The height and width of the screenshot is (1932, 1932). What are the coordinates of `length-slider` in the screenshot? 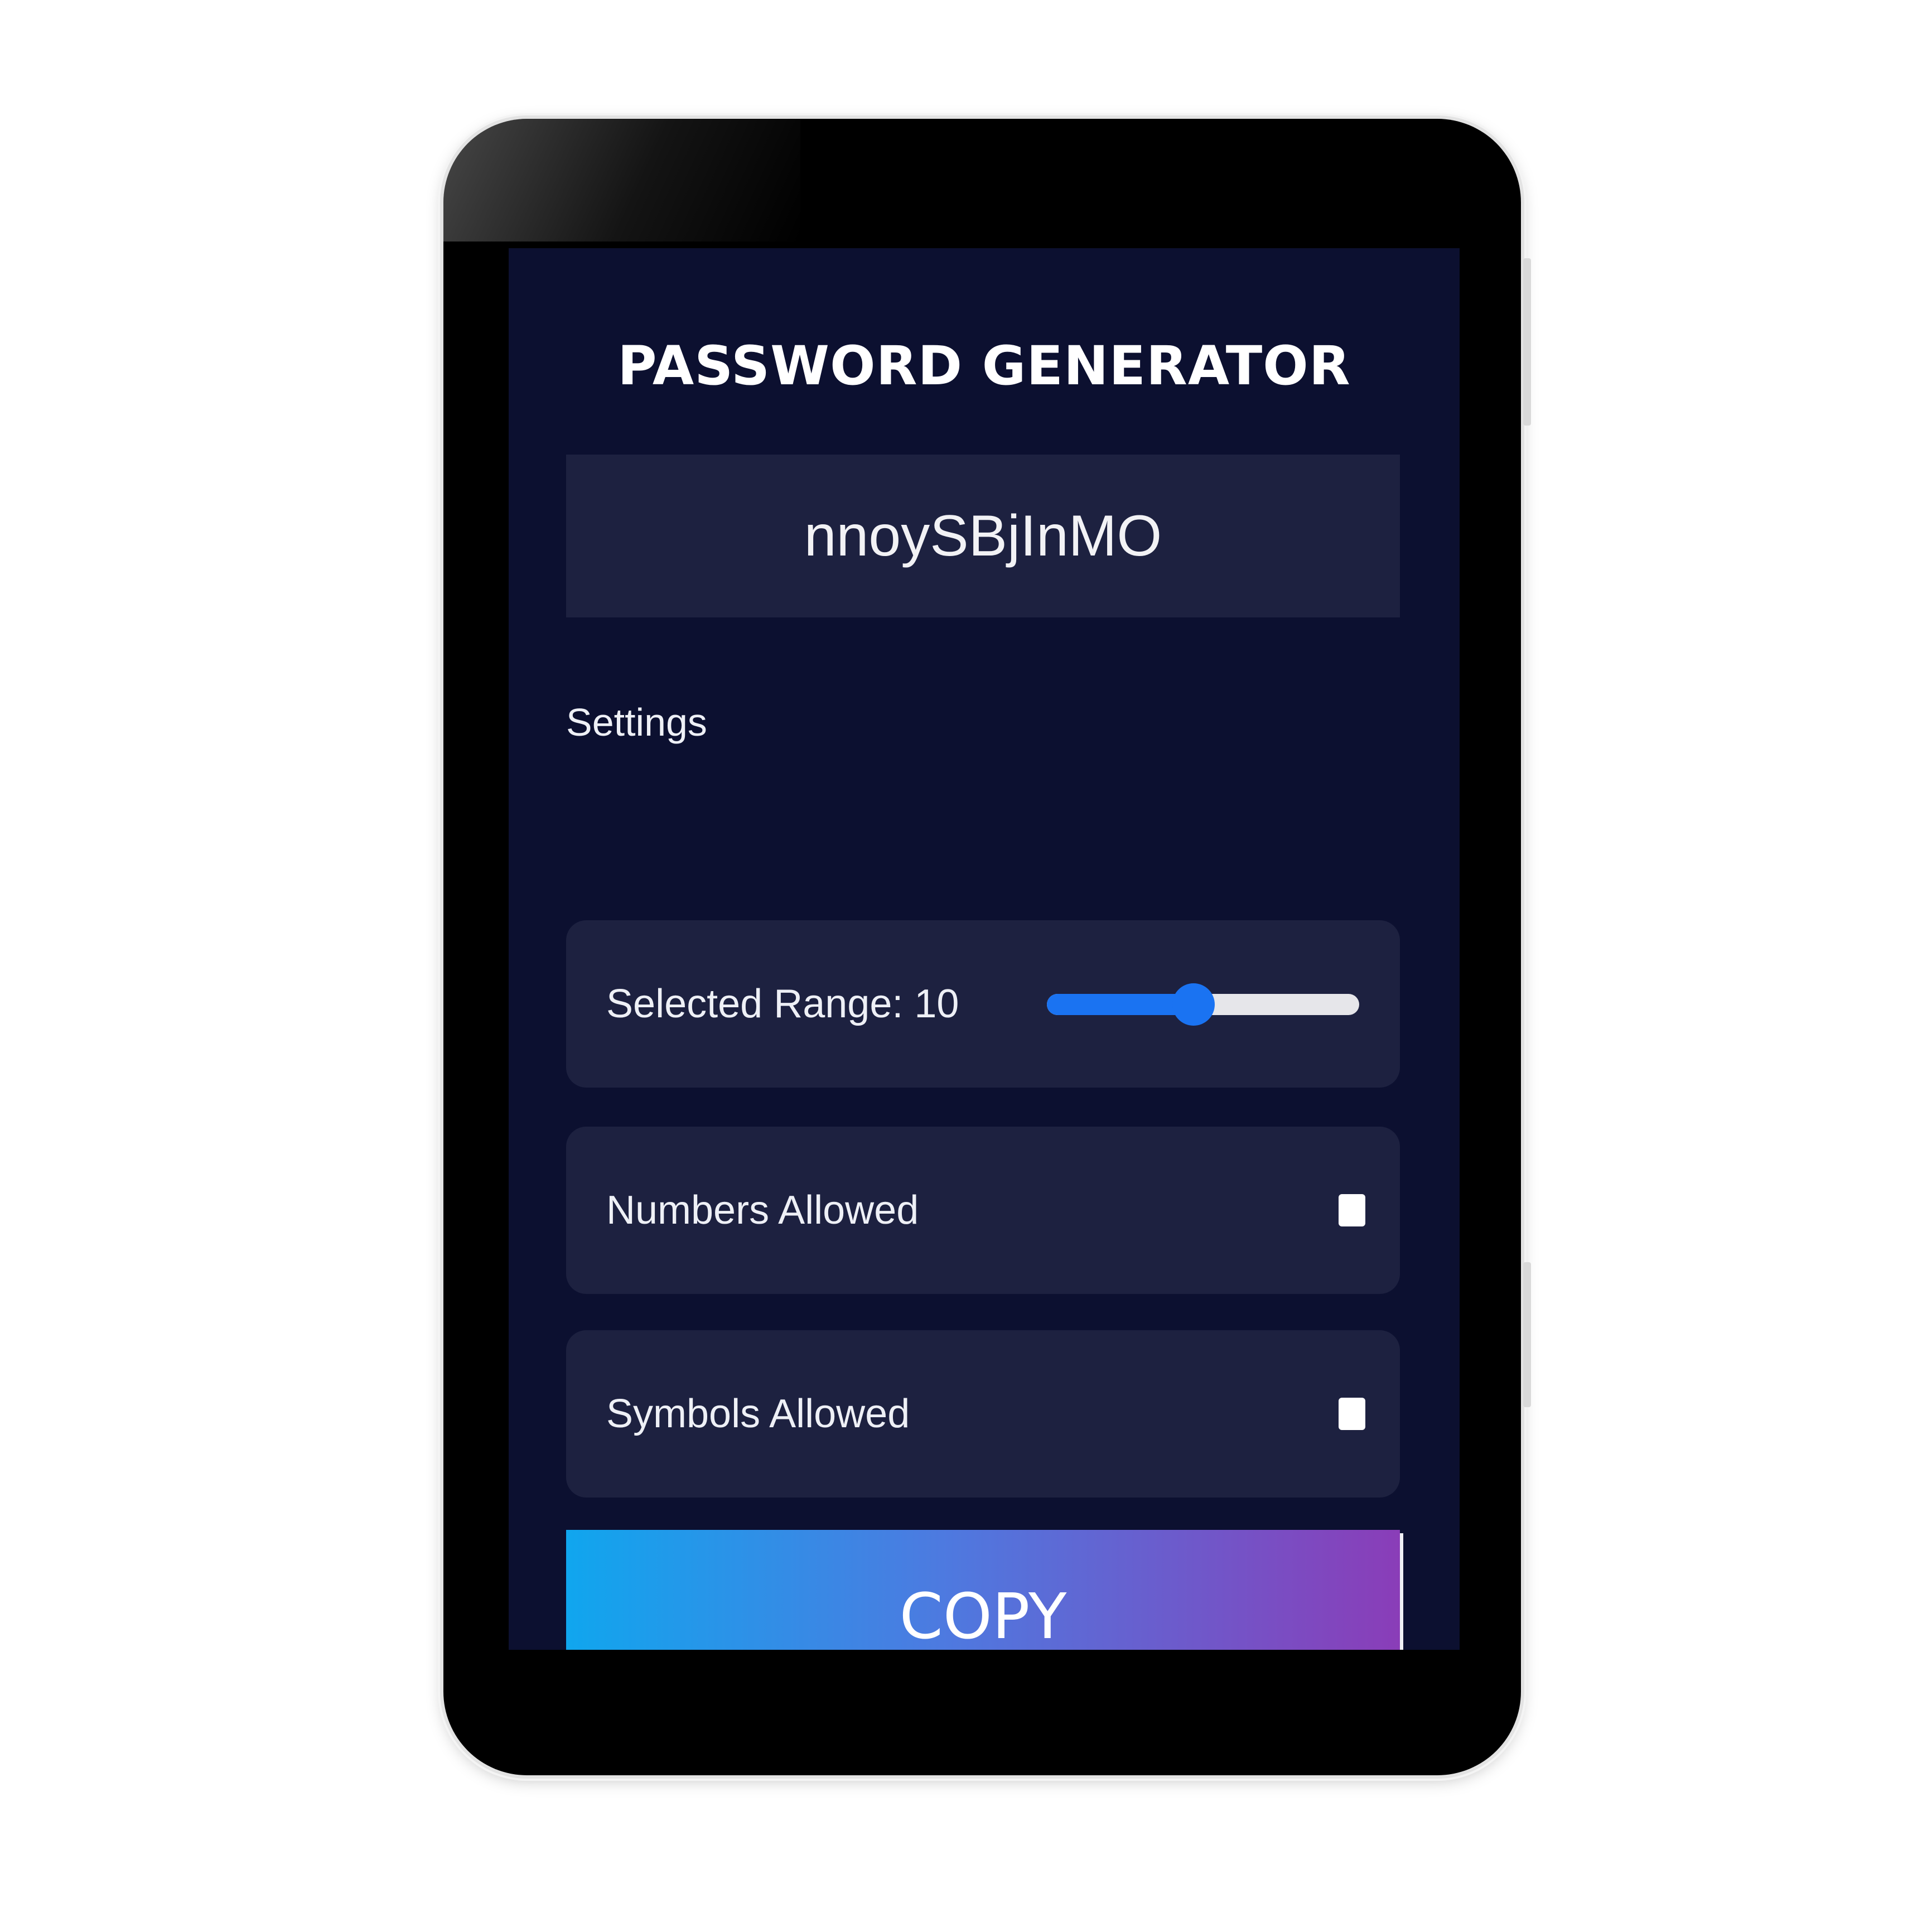 It's located at (1203, 1004).